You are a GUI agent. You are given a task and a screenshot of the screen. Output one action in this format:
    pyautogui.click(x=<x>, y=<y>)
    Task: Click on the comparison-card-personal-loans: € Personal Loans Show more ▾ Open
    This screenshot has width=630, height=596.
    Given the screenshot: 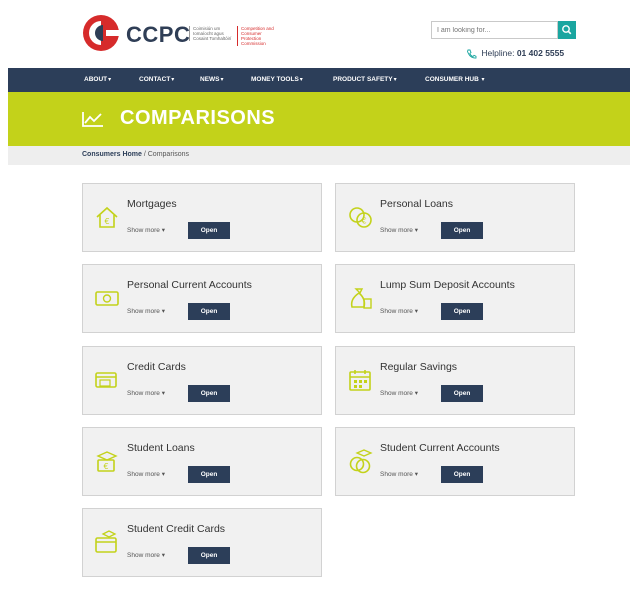 What is the action you would take?
    pyautogui.click(x=455, y=217)
    